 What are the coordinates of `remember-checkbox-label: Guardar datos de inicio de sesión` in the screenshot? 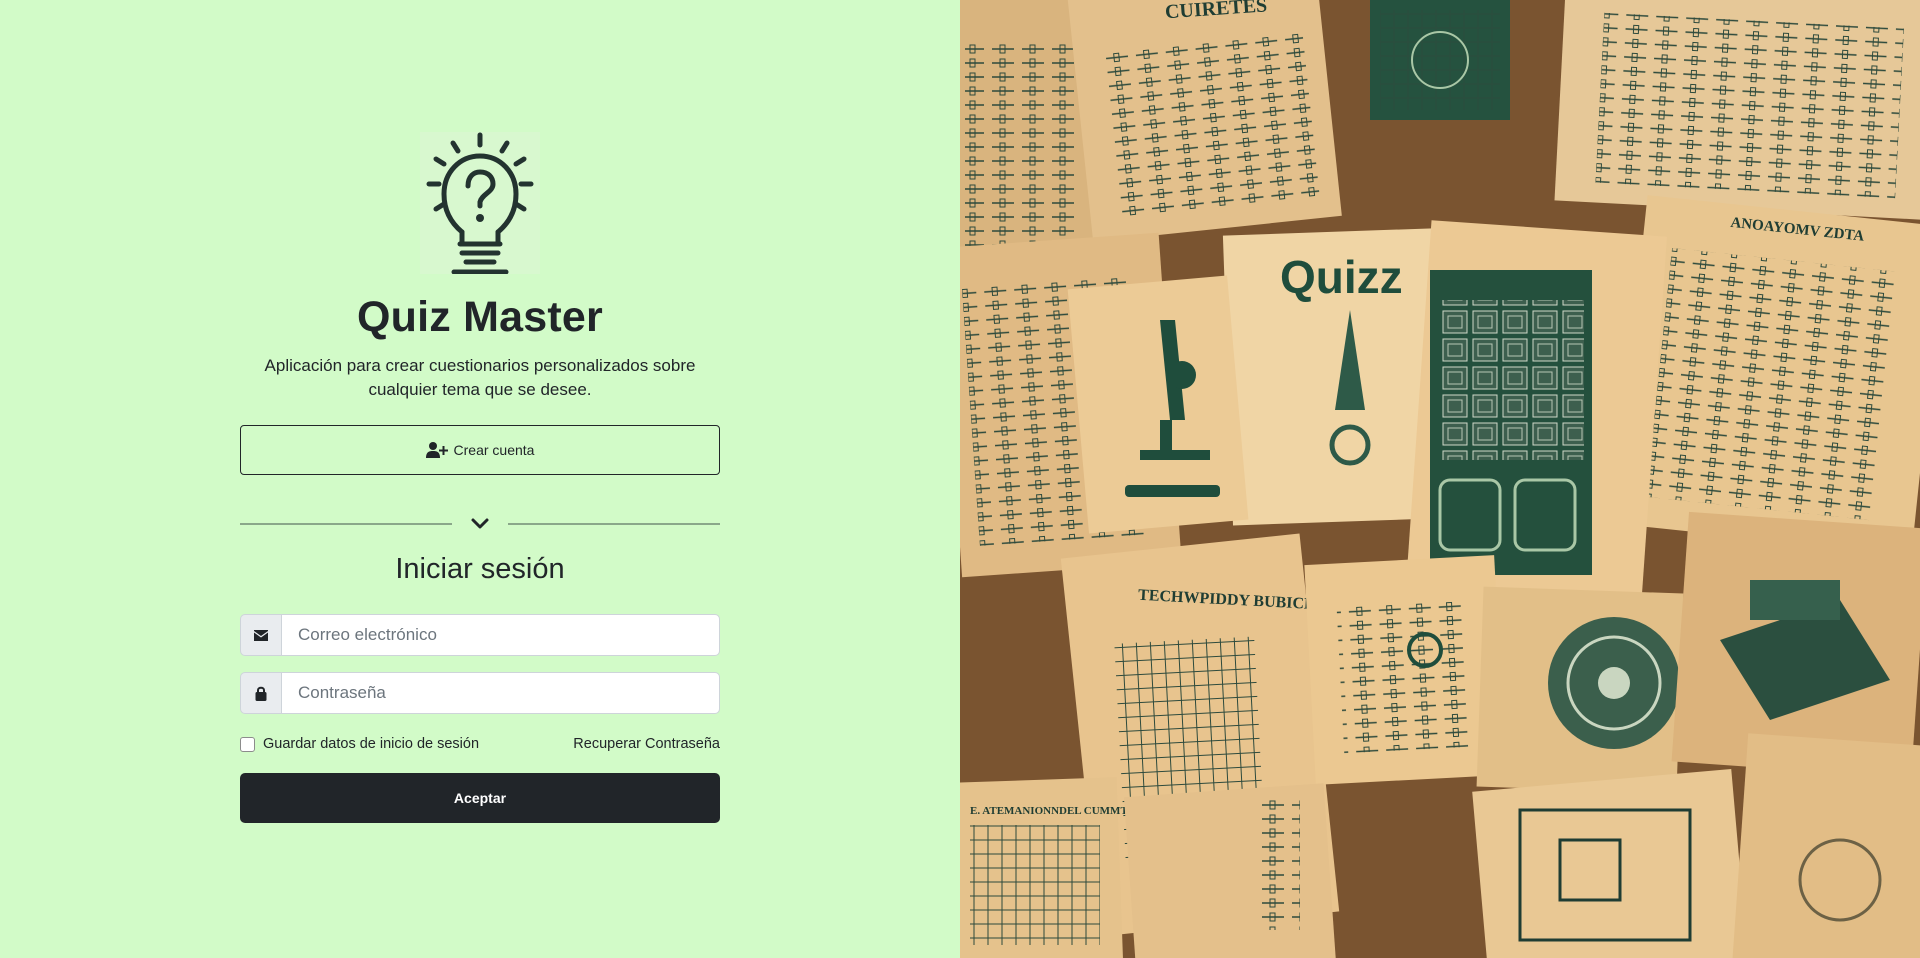 It's located at (359, 744).